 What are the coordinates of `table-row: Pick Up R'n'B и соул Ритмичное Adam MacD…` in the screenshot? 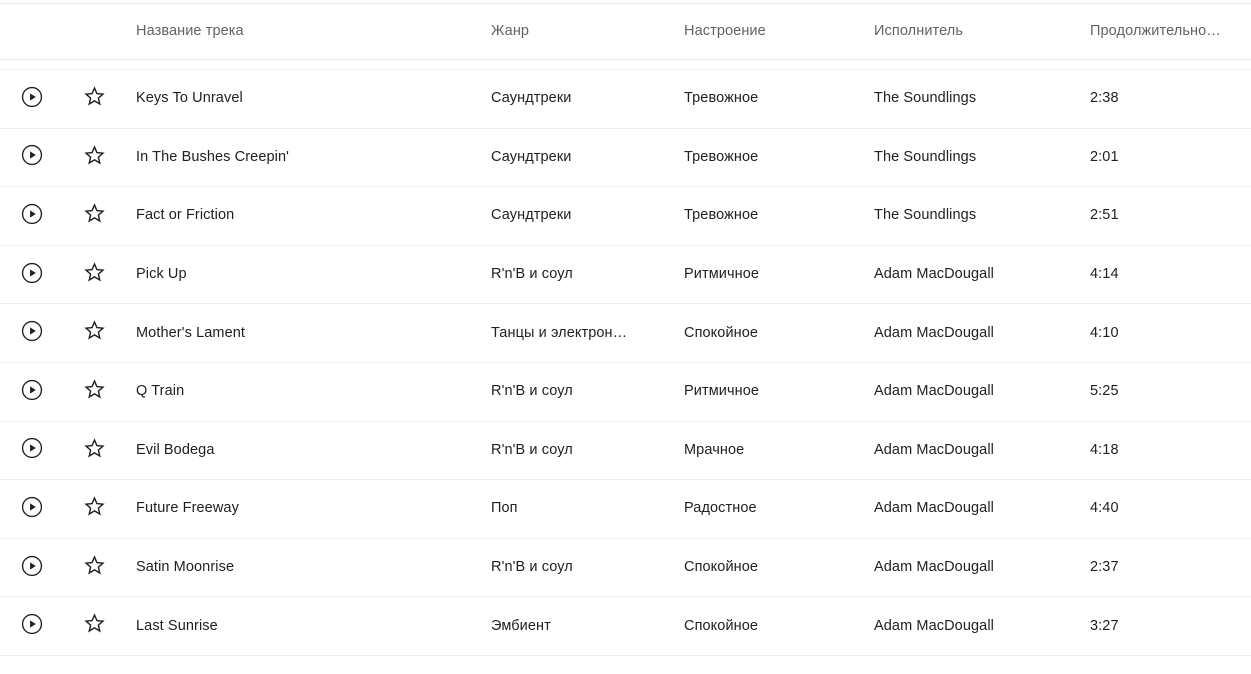 It's located at (625, 275).